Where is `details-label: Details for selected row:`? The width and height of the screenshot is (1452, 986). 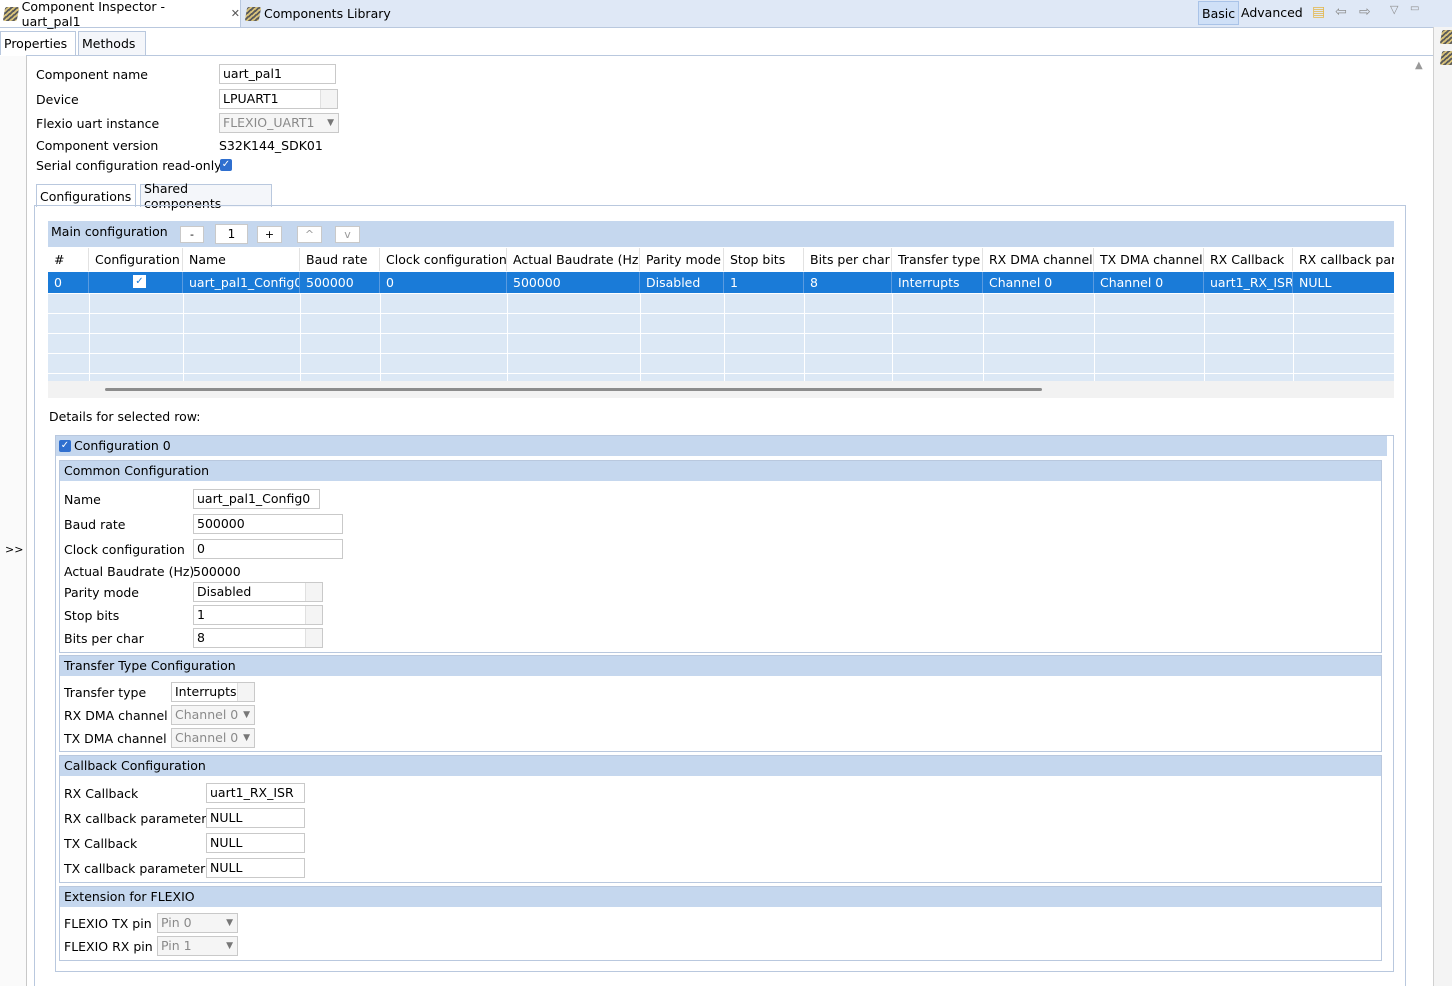 details-label: Details for selected row: is located at coordinates (125, 416).